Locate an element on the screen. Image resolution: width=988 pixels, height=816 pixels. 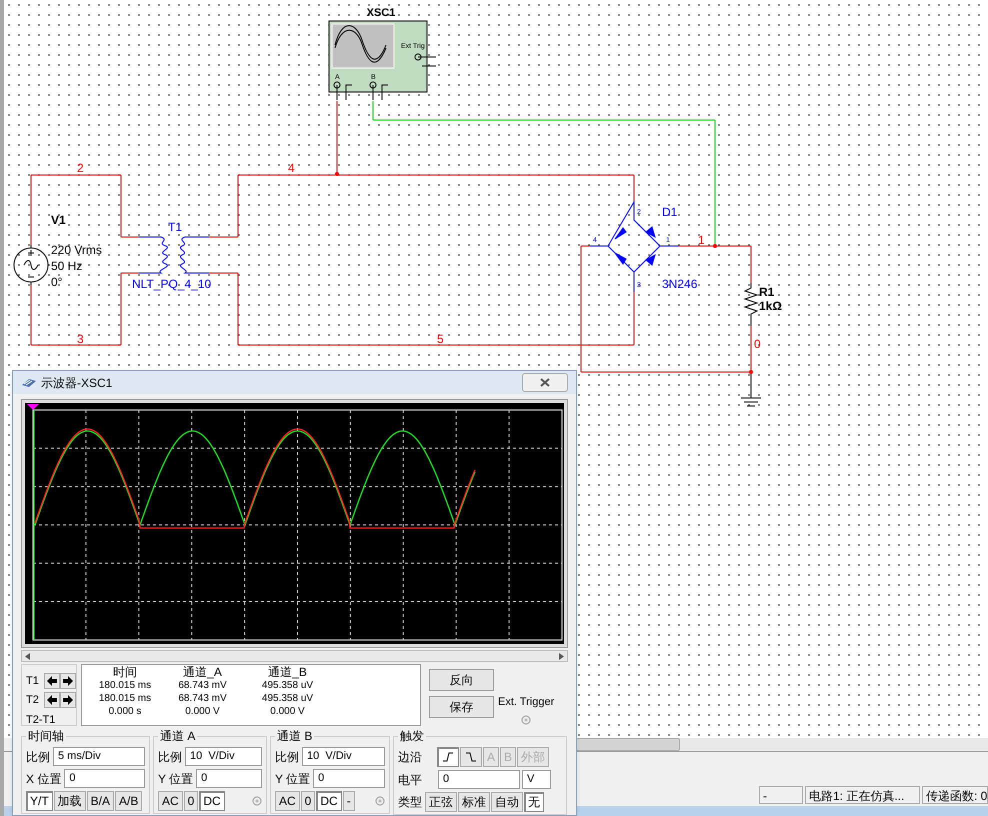
component-label: V1 is located at coordinates (58, 220).